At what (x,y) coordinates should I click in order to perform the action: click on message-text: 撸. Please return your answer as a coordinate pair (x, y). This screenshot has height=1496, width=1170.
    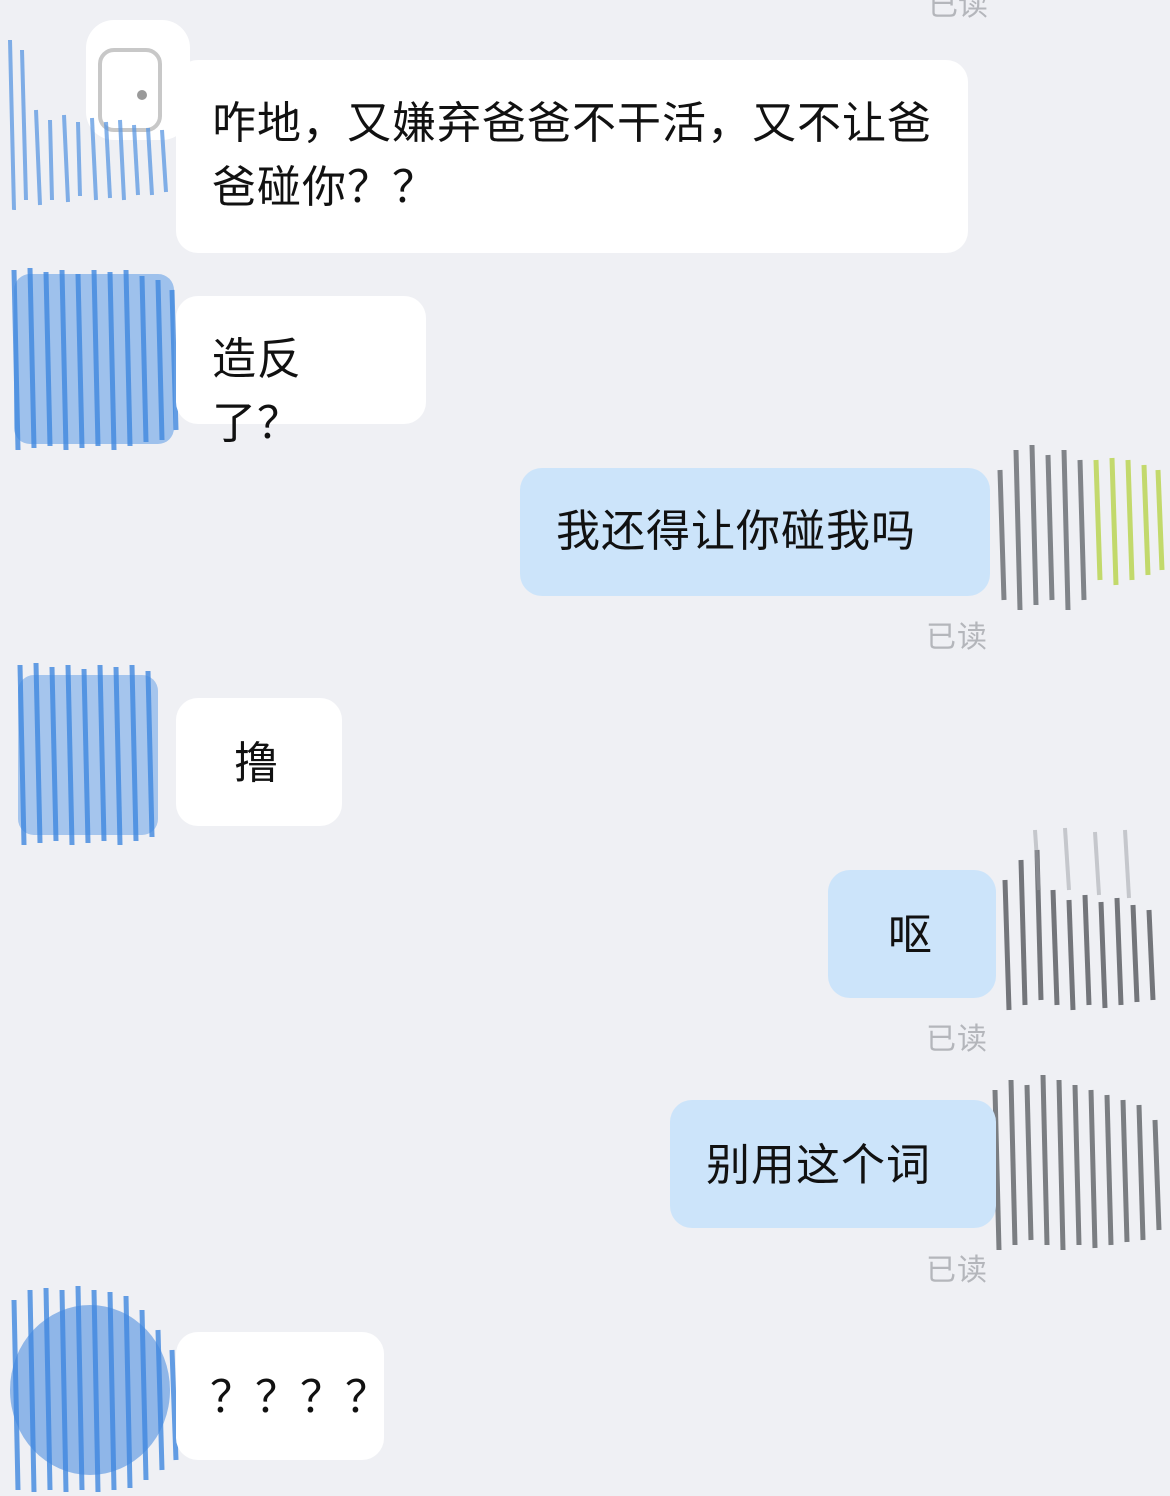
    Looking at the image, I should click on (256, 763).